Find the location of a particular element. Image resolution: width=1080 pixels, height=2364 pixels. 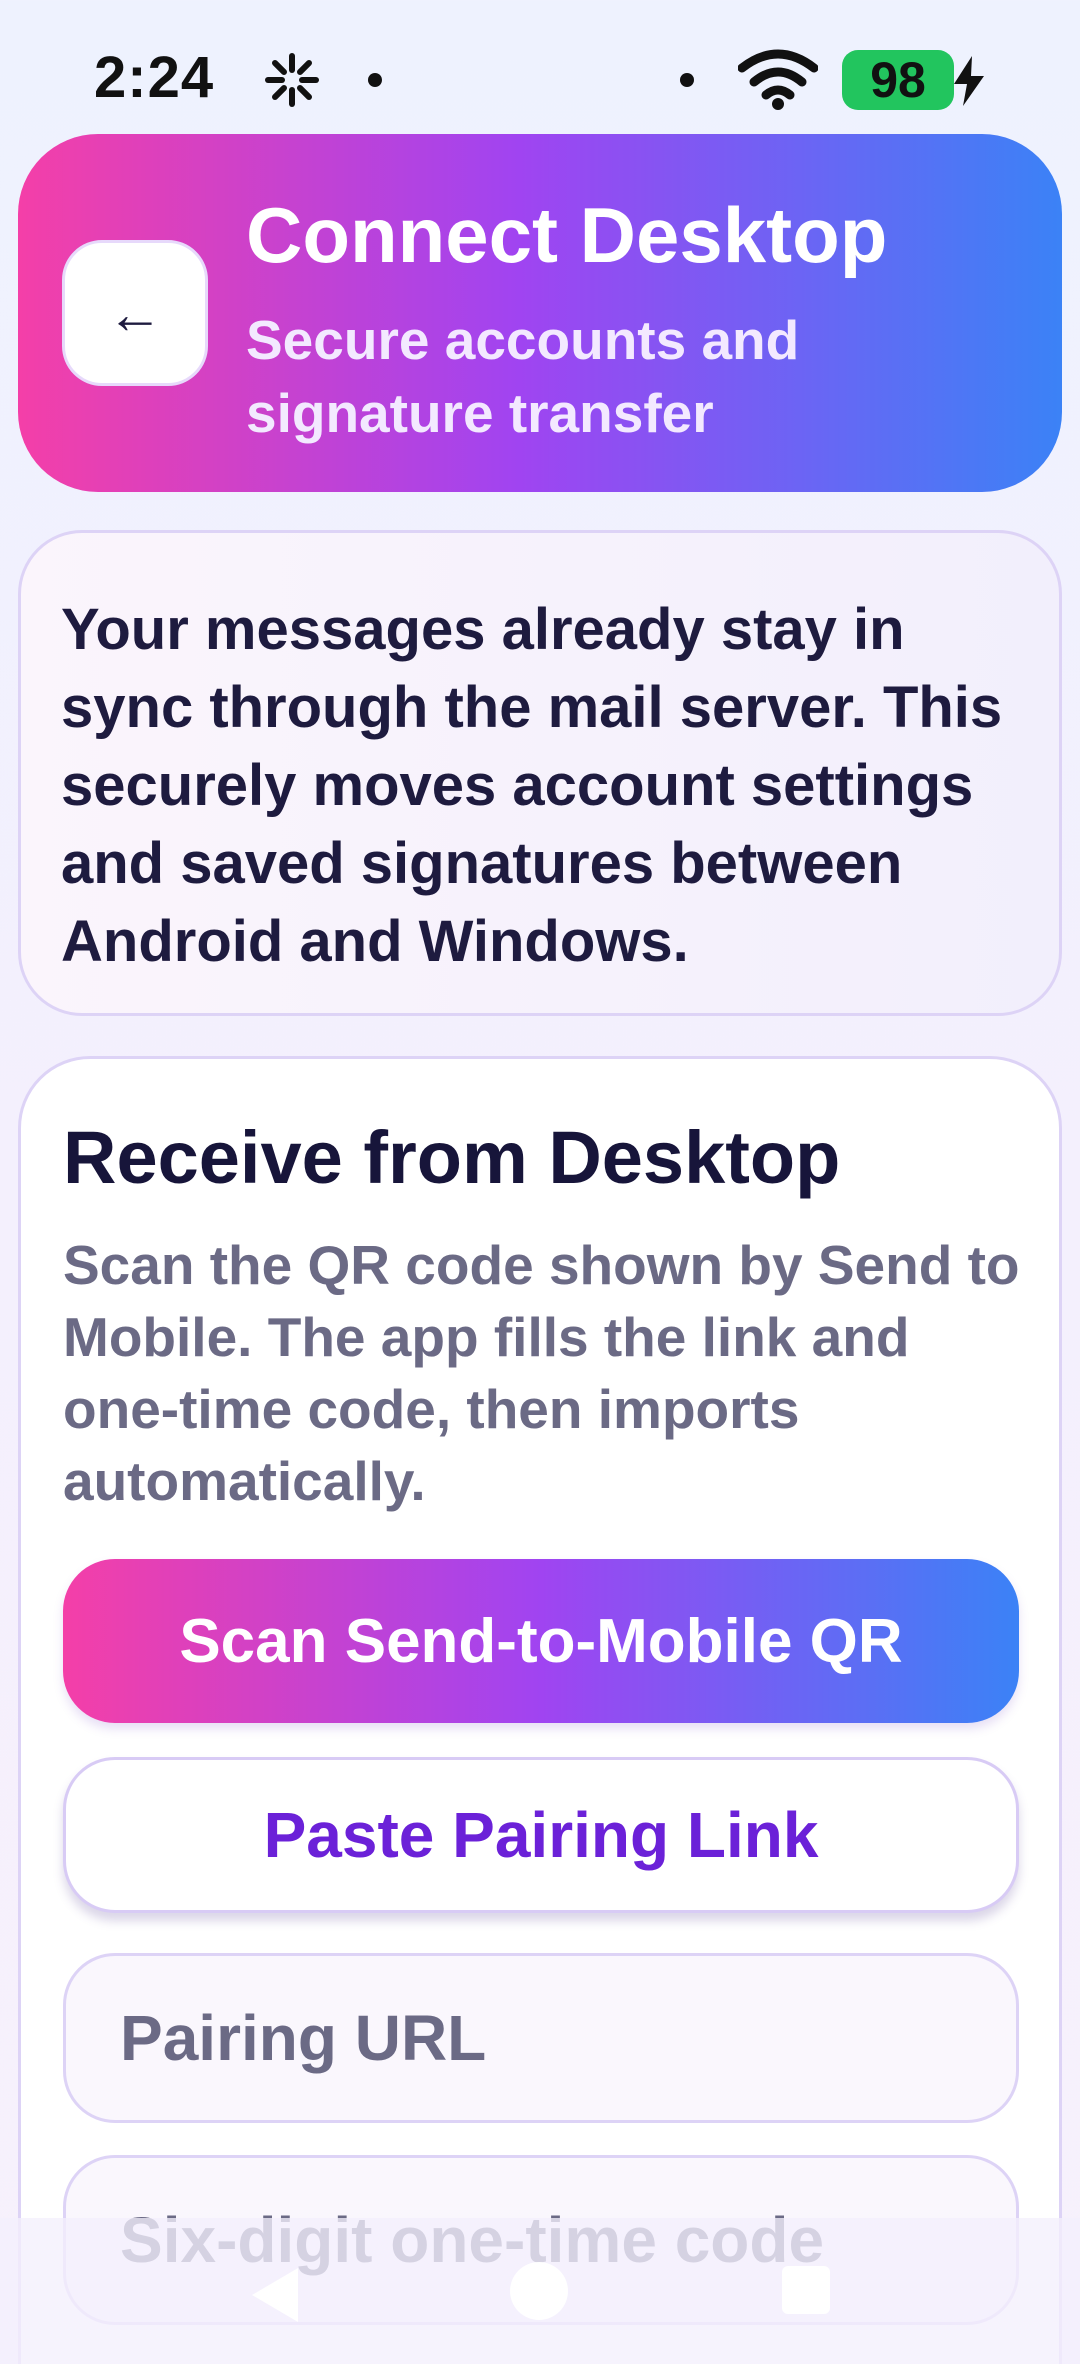

nav-home-icon is located at coordinates (539, 2291).